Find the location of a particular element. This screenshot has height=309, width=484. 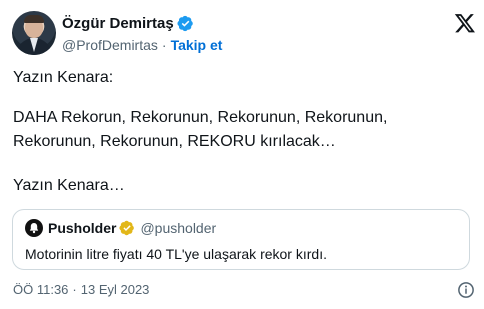

tweet-time: ÖÖ 11:36 is located at coordinates (40, 289).